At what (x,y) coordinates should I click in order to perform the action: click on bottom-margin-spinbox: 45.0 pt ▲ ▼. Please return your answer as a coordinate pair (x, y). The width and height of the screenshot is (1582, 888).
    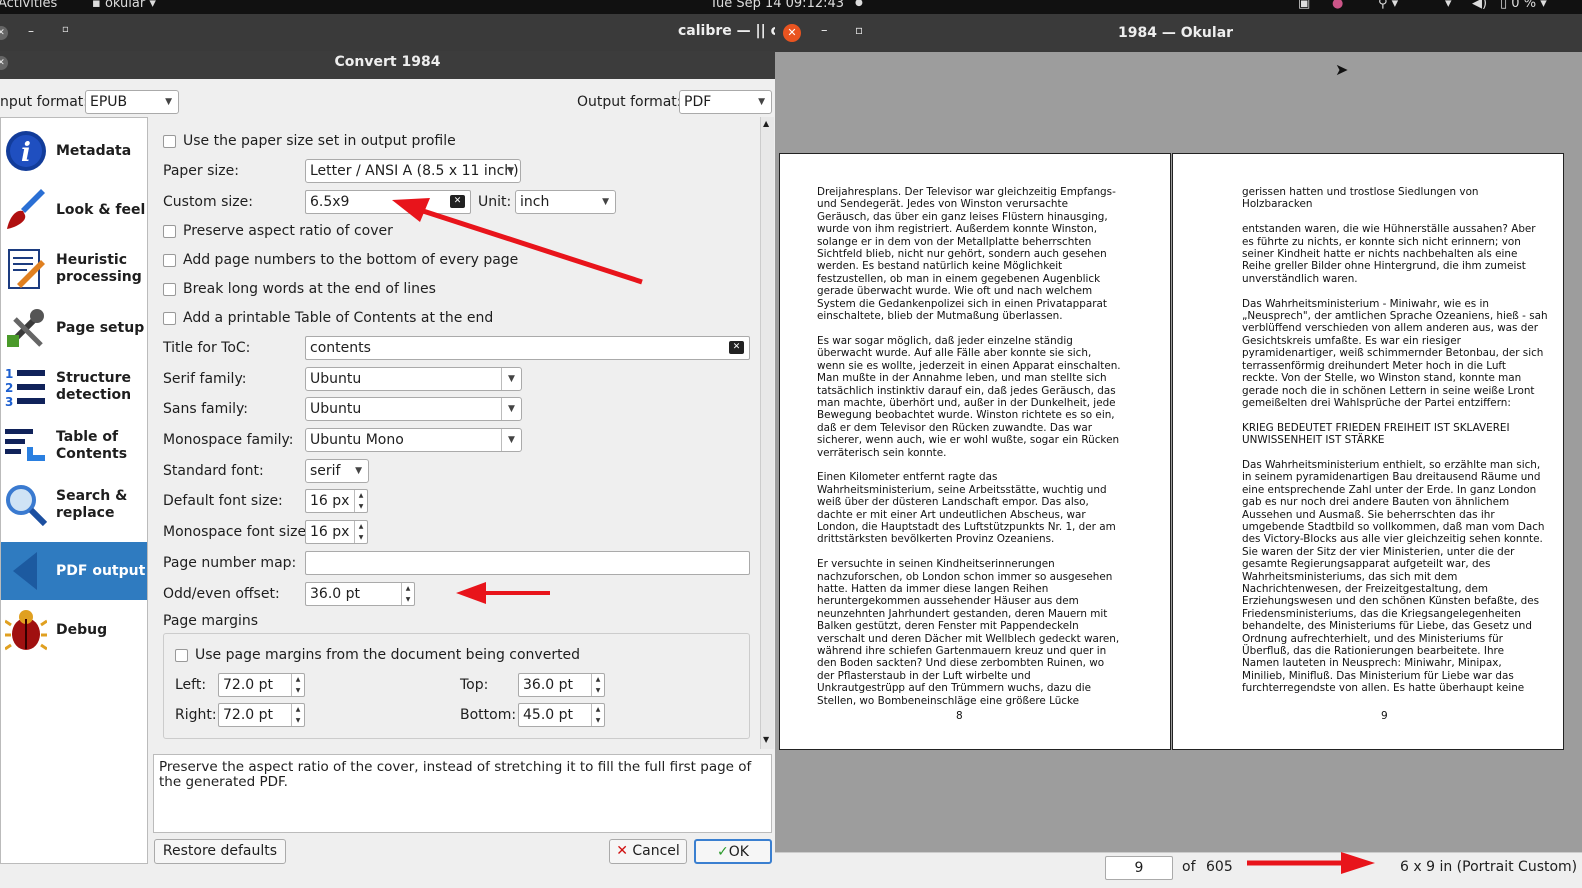
    Looking at the image, I should click on (561, 715).